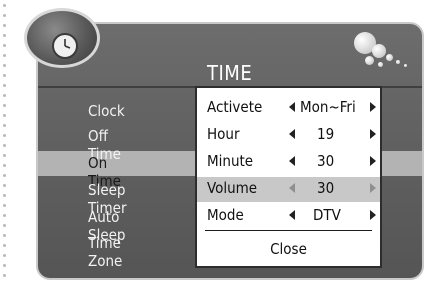  Describe the element at coordinates (288, 249) in the screenshot. I see `close-button: Close` at that location.